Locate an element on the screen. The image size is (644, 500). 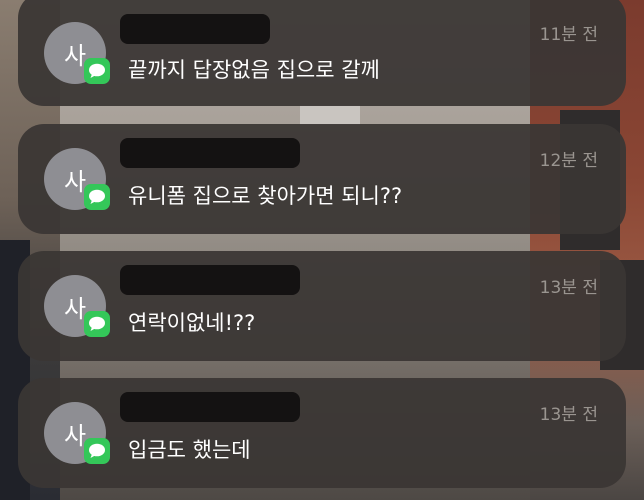
notification-message: 유니폼 집으로 찾아가면 되니?? is located at coordinates (265, 196).